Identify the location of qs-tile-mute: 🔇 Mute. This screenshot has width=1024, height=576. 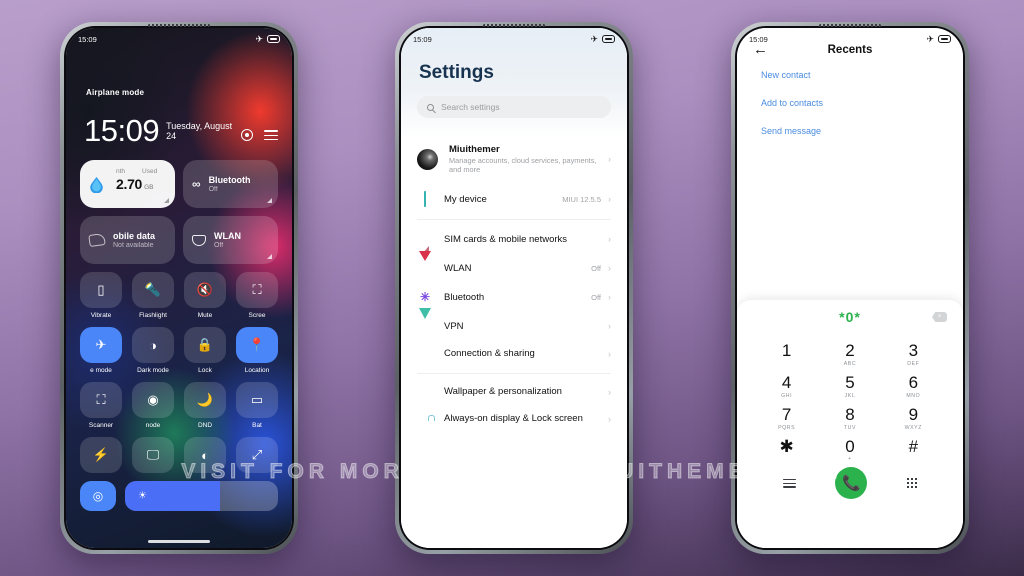
(205, 295).